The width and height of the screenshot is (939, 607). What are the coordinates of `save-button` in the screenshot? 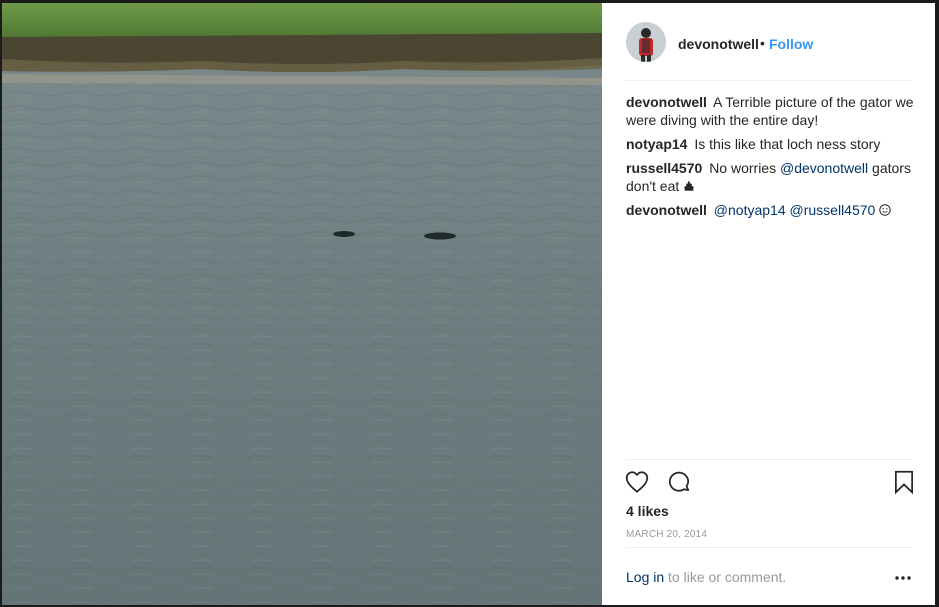 It's located at (904, 484).